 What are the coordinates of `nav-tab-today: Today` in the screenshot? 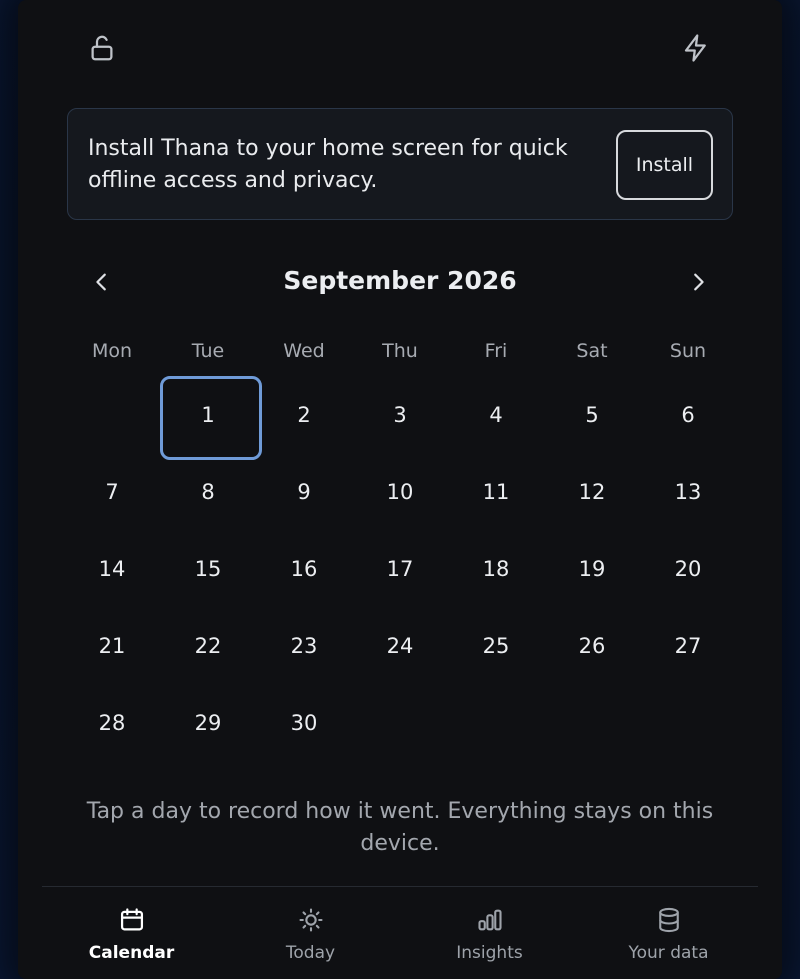 It's located at (310, 933).